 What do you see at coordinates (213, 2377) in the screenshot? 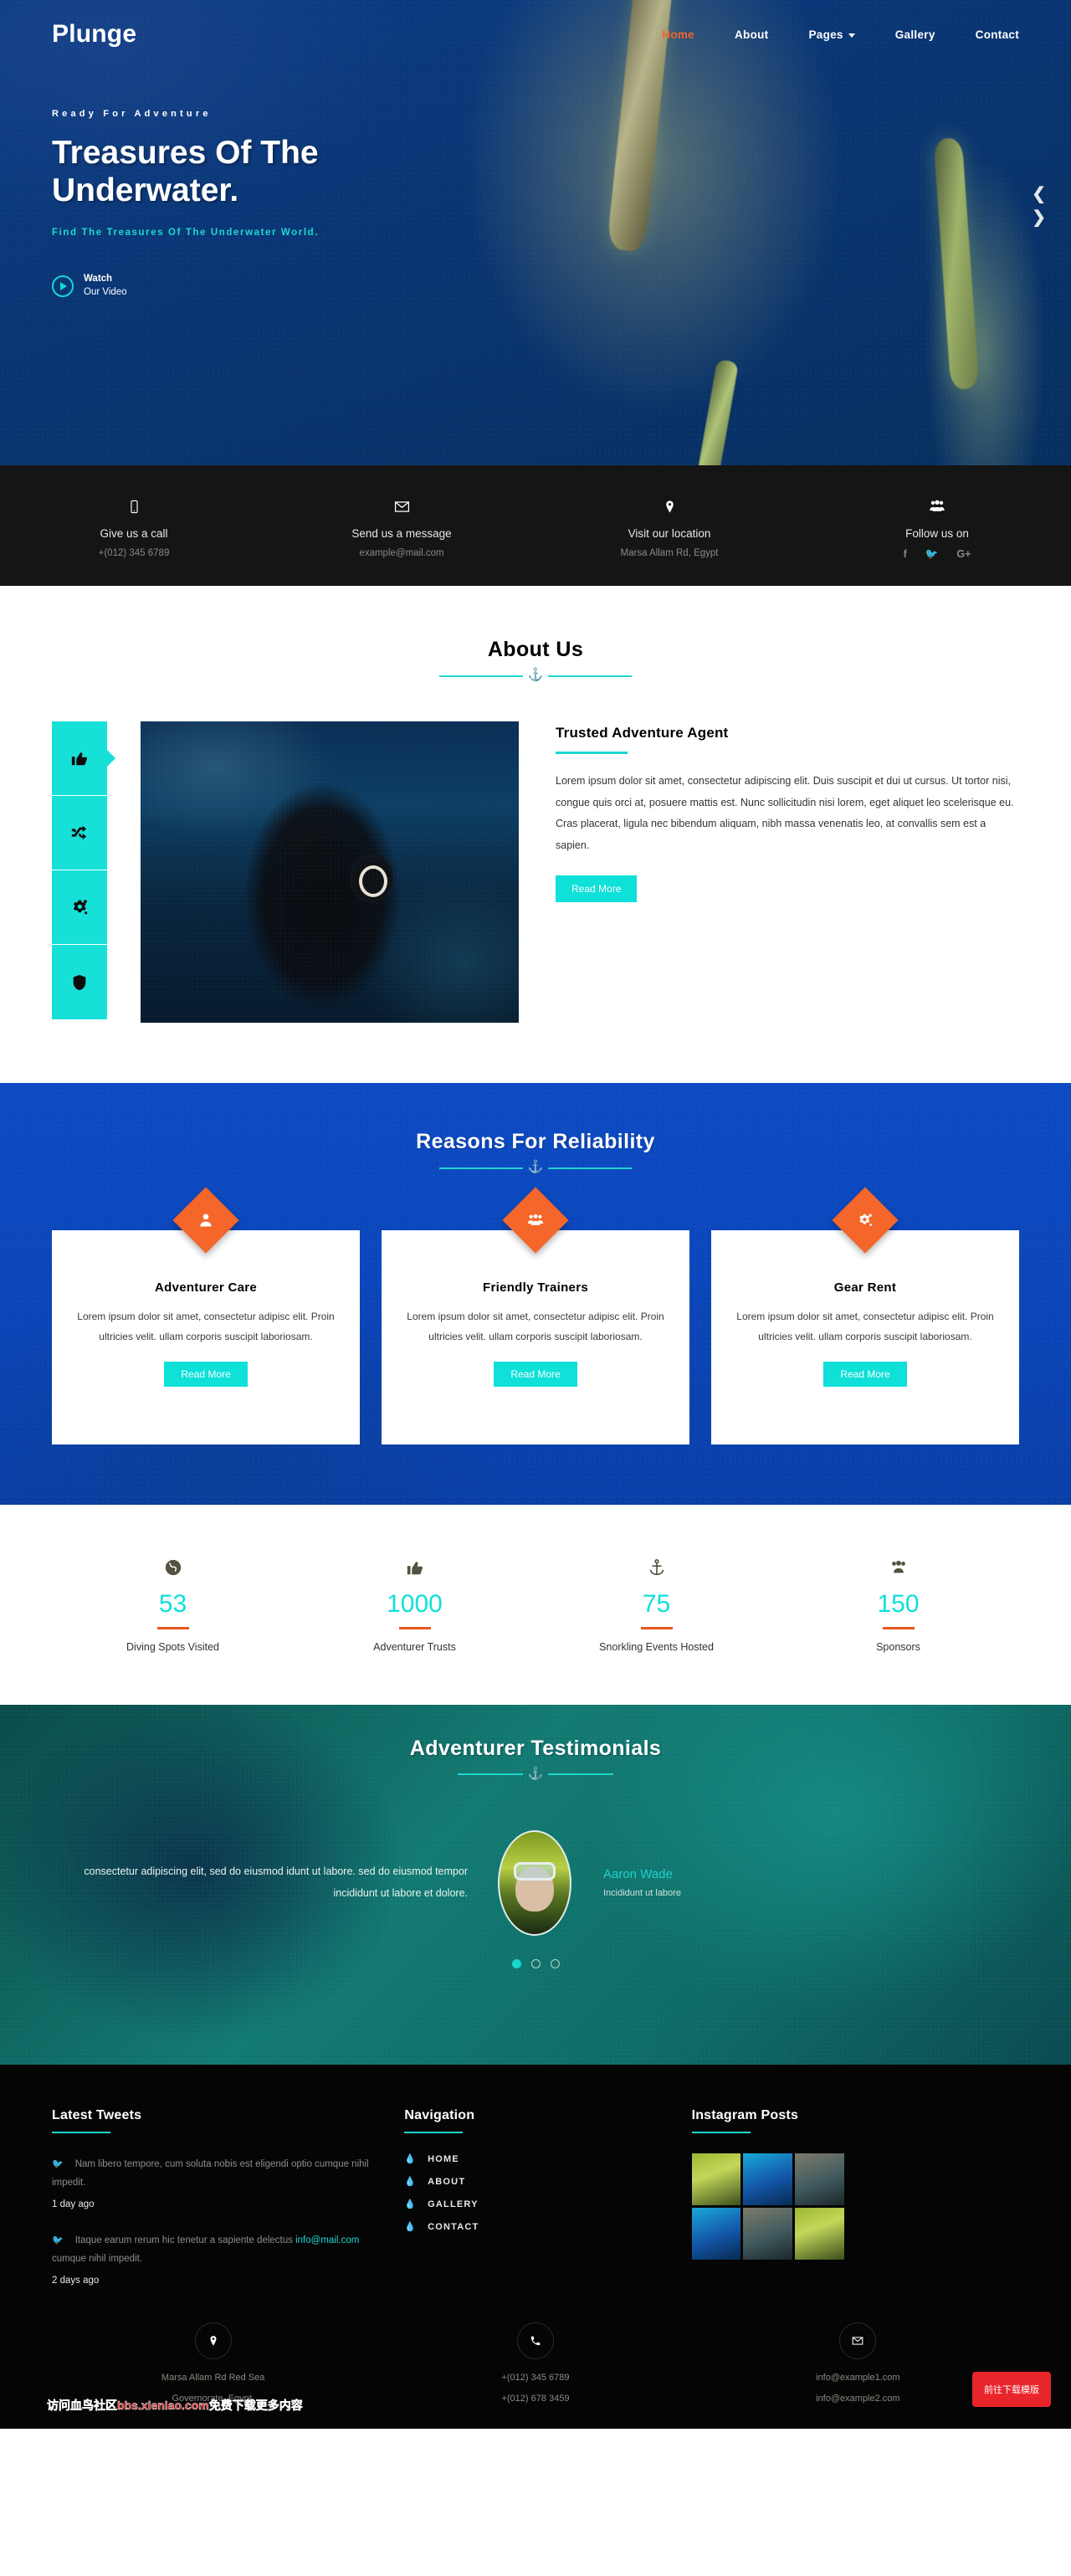
I see `footer-address-line-1: Marsa Allam Rd Red Sea` at bounding box center [213, 2377].